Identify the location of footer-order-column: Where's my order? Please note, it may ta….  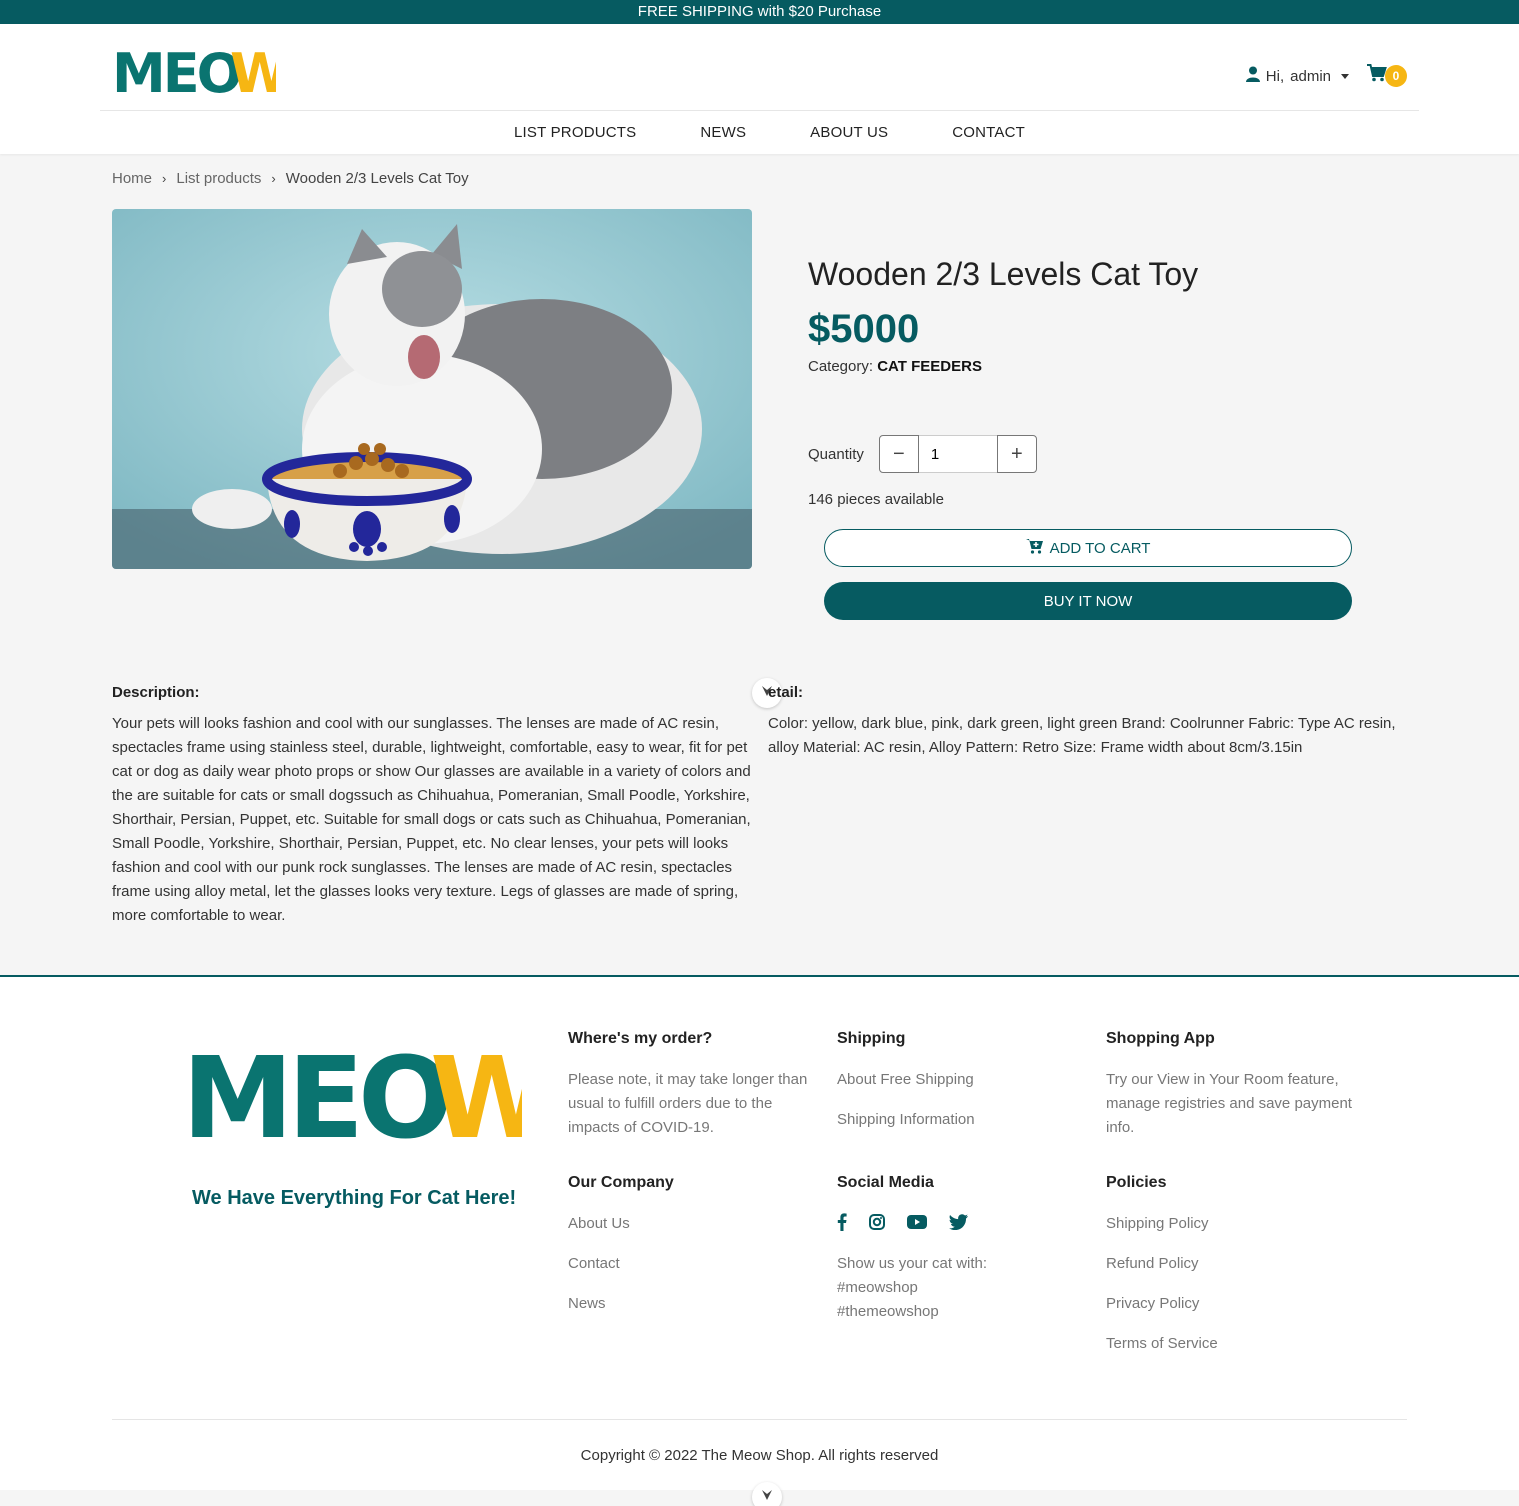
(690, 1085).